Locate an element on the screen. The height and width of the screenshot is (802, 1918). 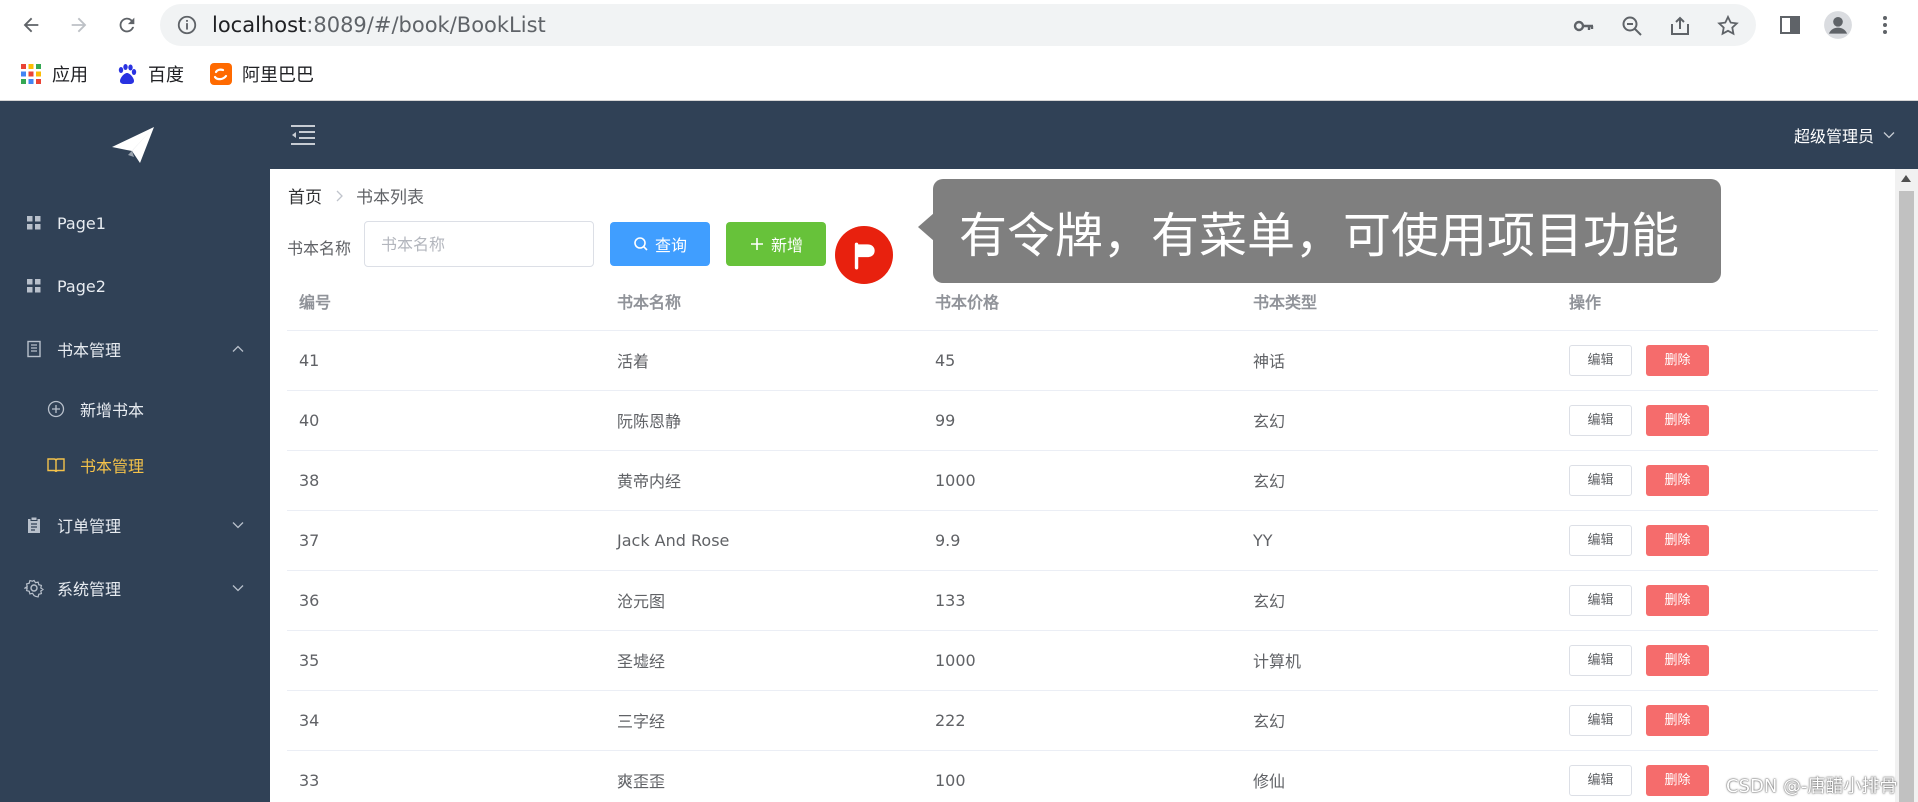
submenu-item-book-list: 书本管理 is located at coordinates (135, 465).